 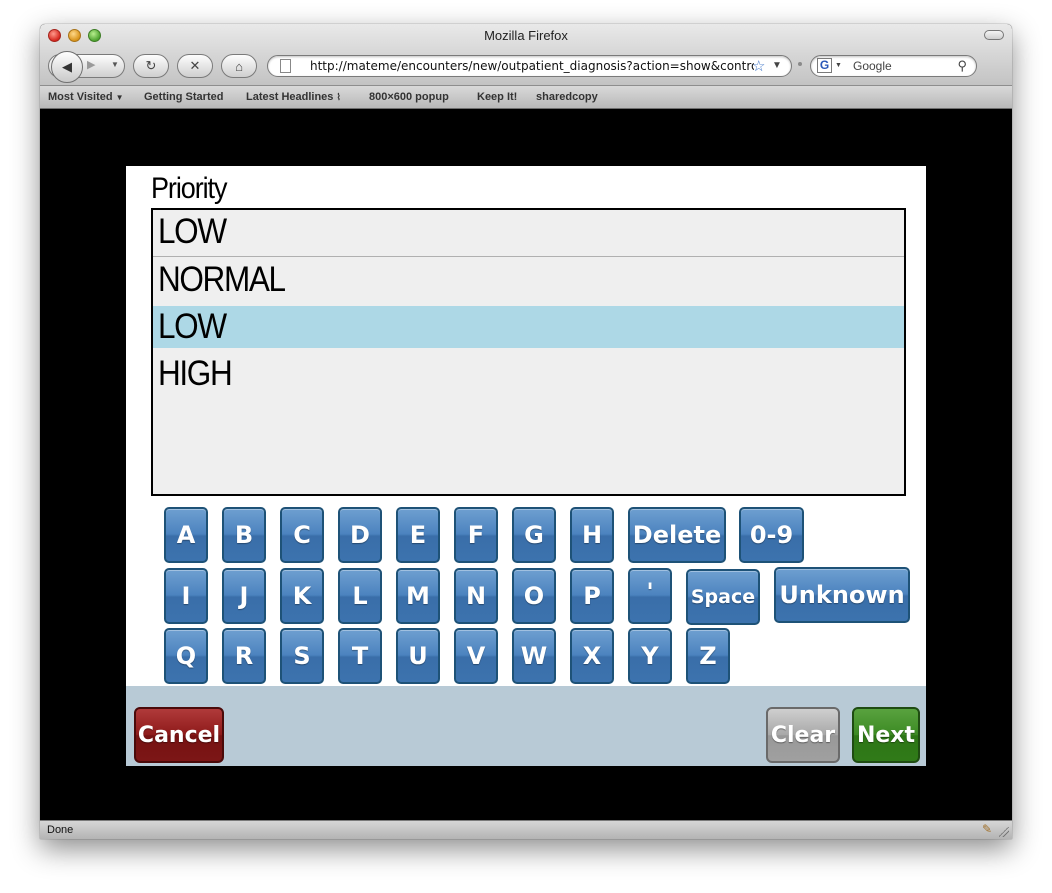 I want to click on key-a: A, so click(x=186, y=535).